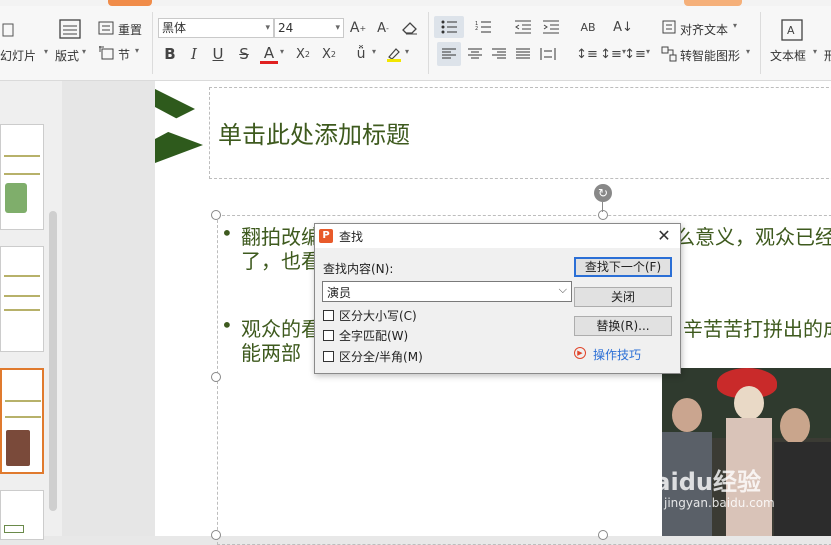 This screenshot has height=545, width=831. What do you see at coordinates (124, 54) in the screenshot?
I see `section-button: 节` at bounding box center [124, 54].